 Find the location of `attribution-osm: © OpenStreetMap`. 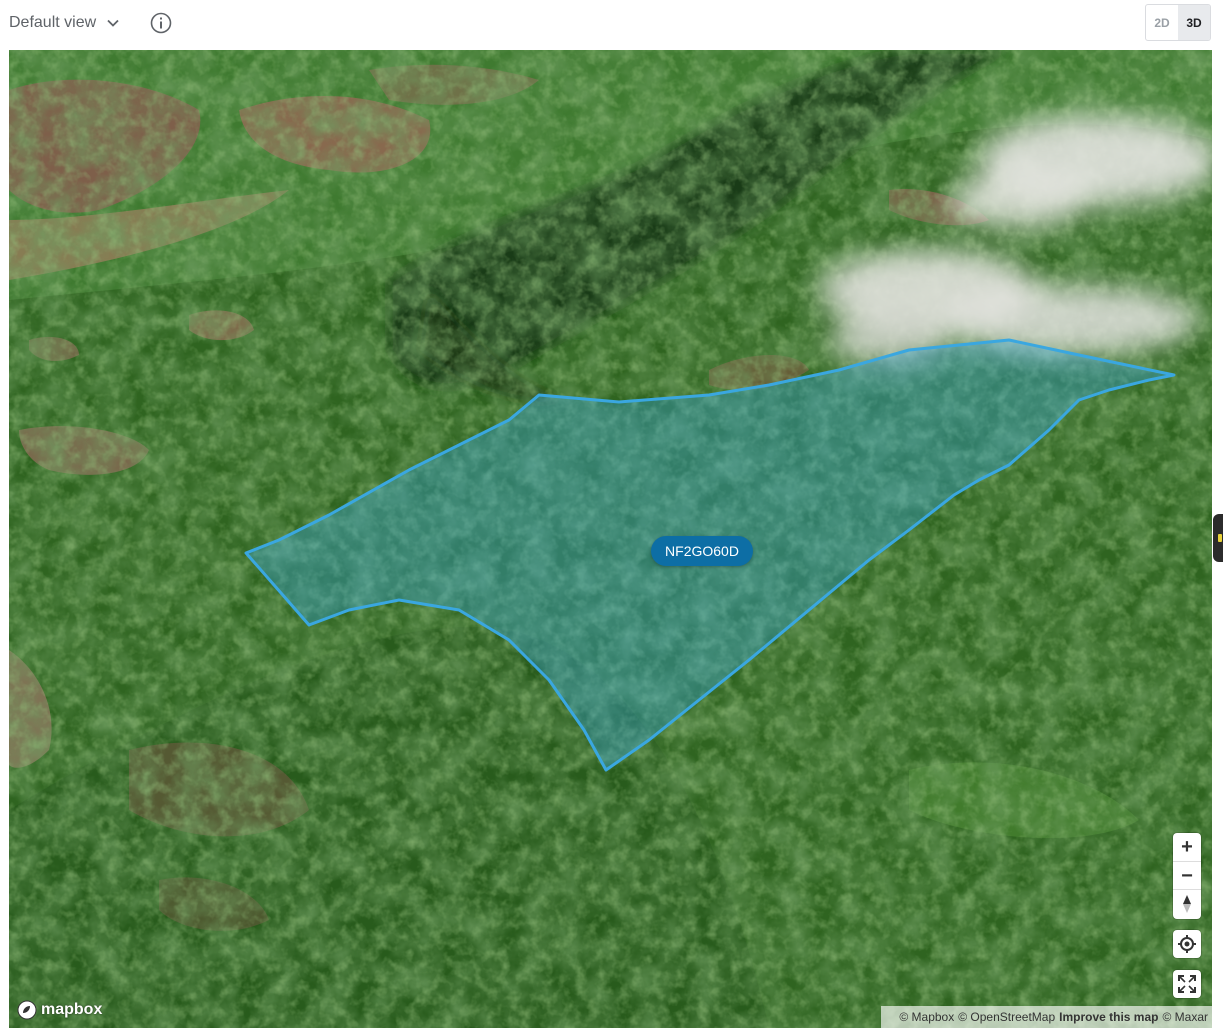

attribution-osm: © OpenStreetMap is located at coordinates (1006, 1017).